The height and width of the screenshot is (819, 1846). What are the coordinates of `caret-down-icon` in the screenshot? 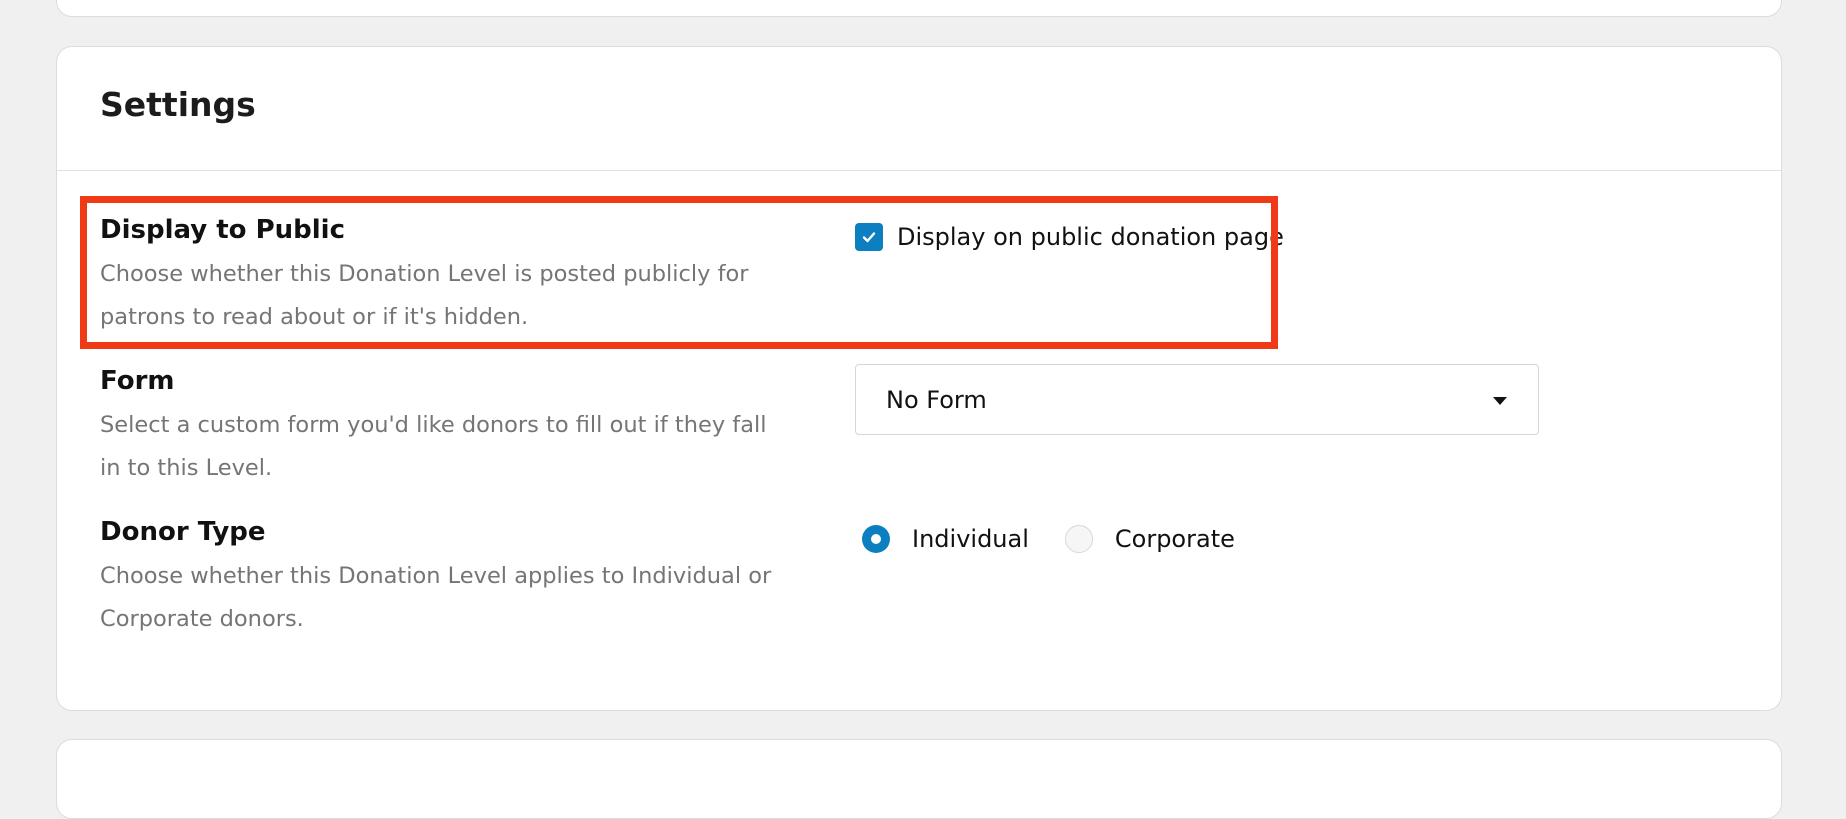 It's located at (1500, 401).